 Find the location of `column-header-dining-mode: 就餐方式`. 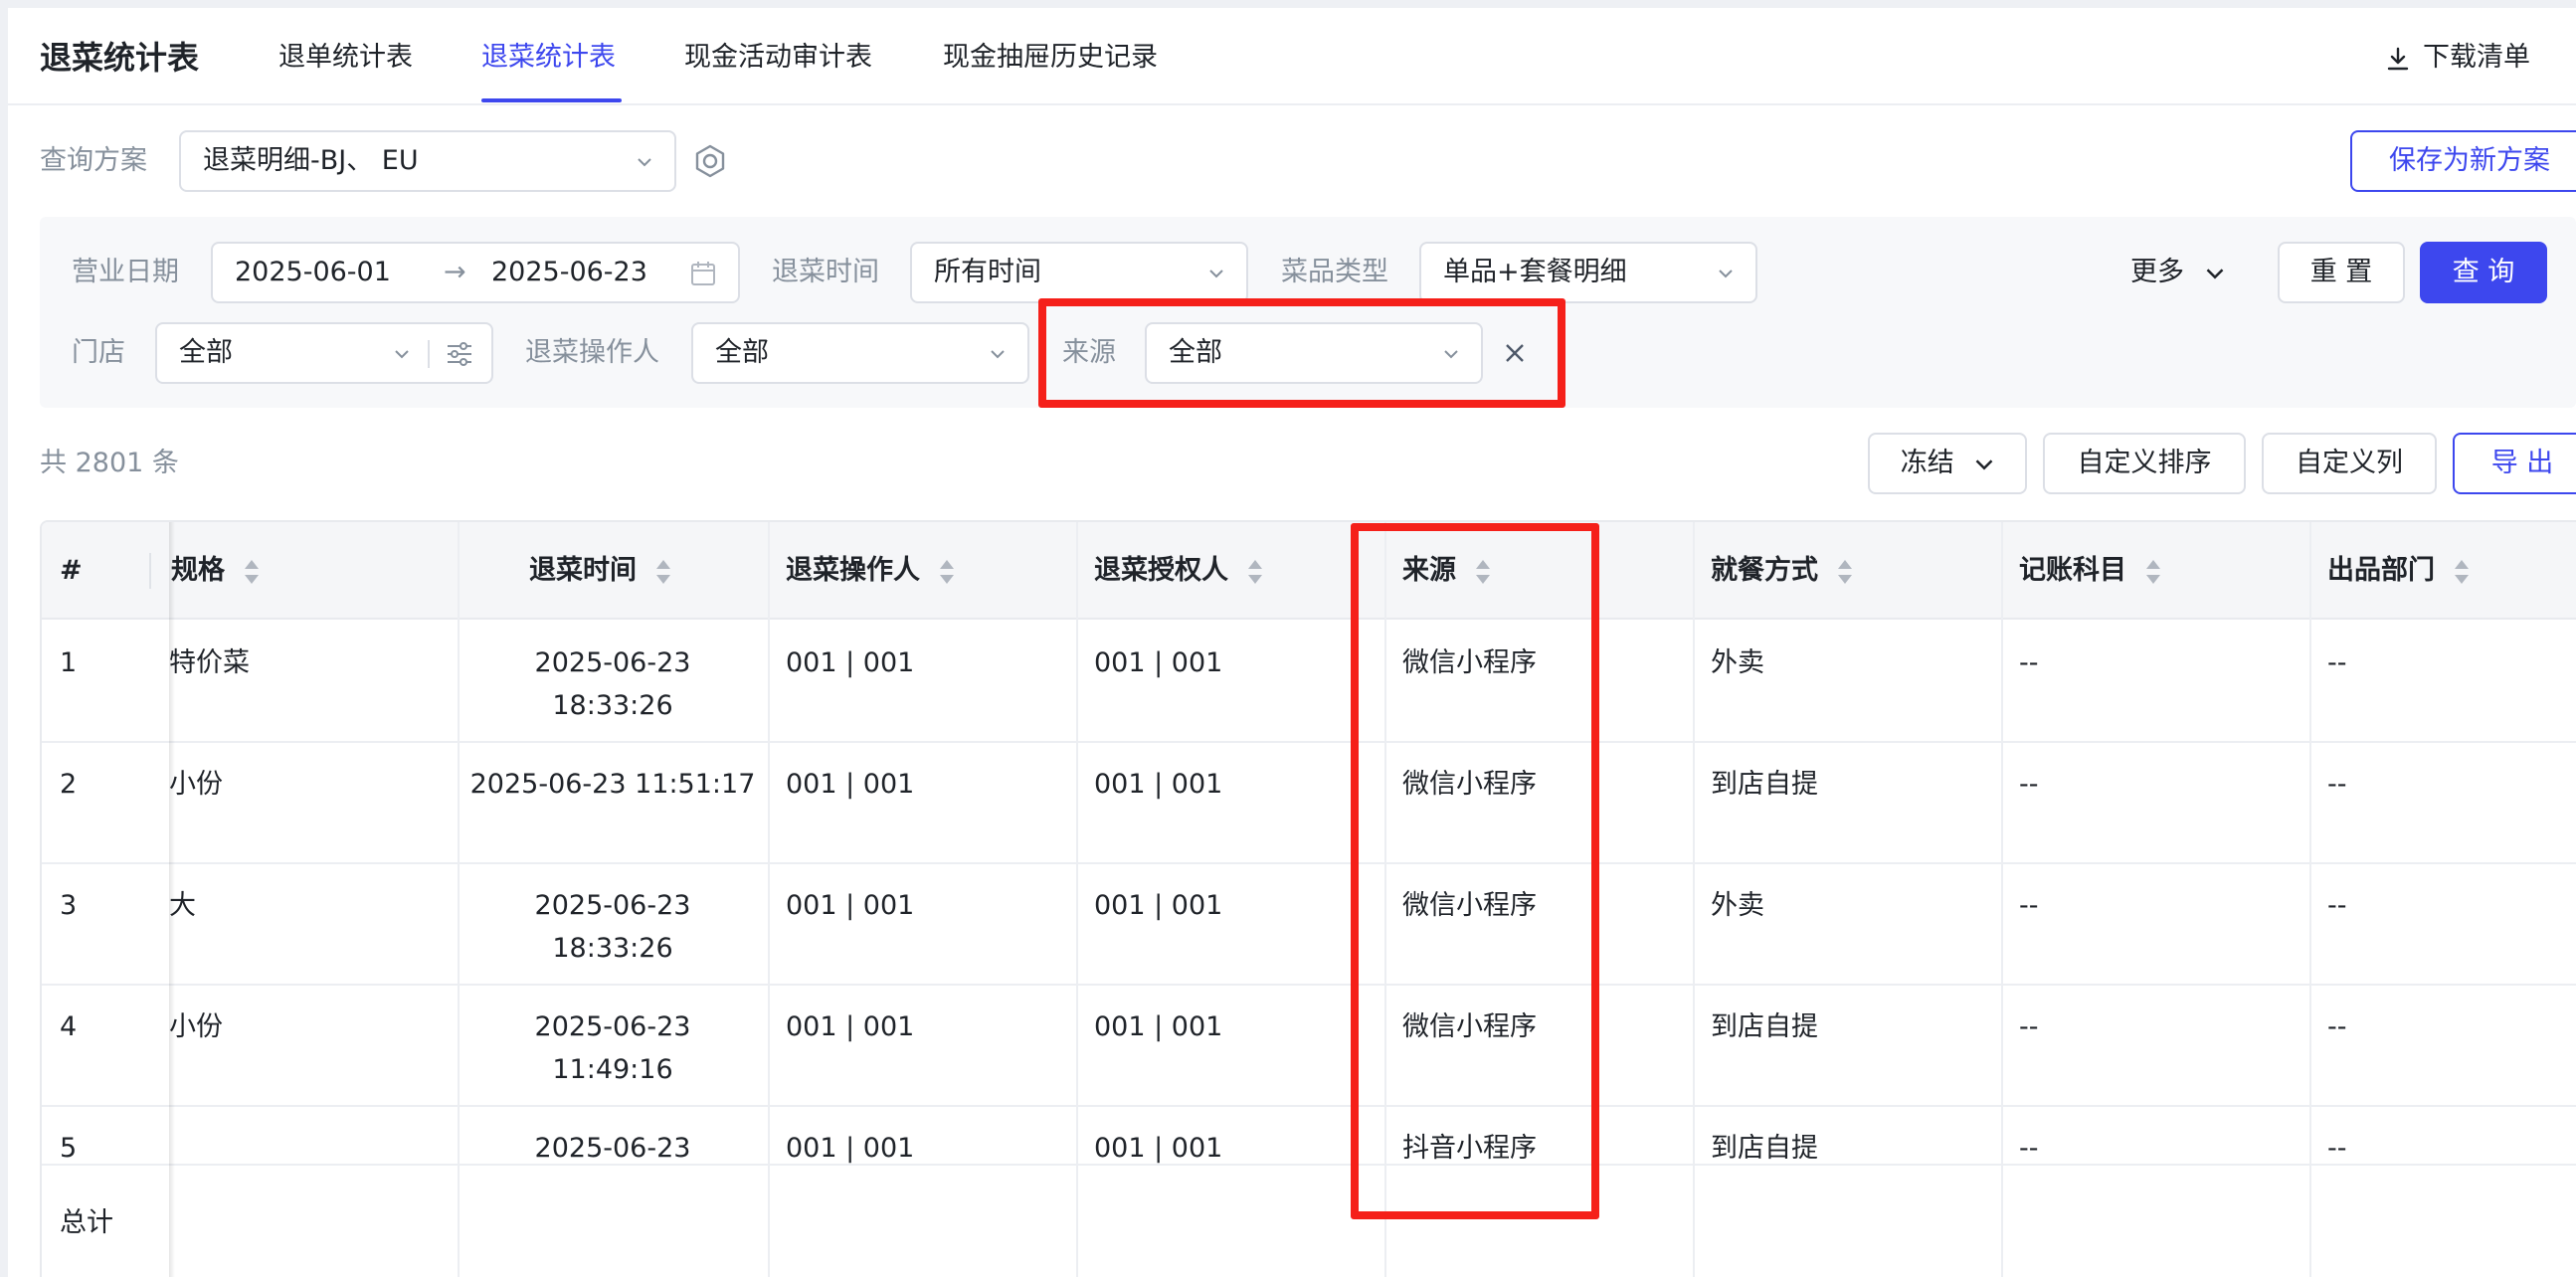

column-header-dining-mode: 就餐方式 is located at coordinates (1782, 571).